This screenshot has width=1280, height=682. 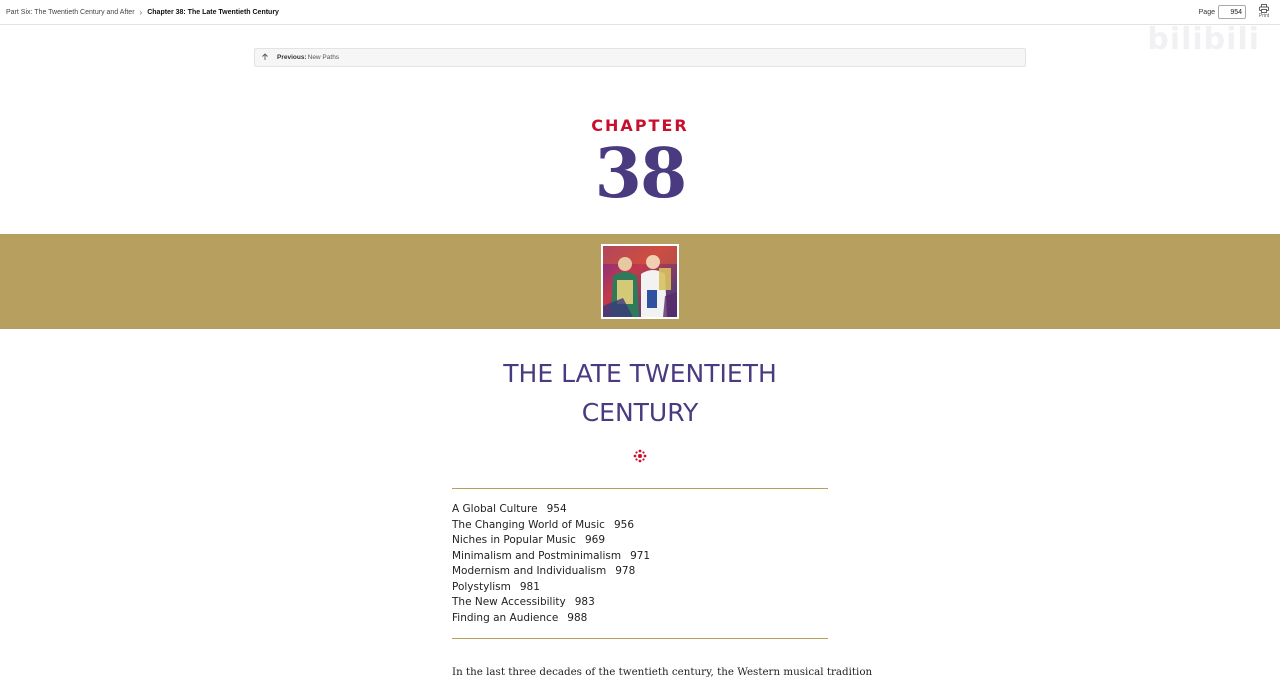 What do you see at coordinates (481, 586) in the screenshot?
I see `toc-item-label: Polystylism` at bounding box center [481, 586].